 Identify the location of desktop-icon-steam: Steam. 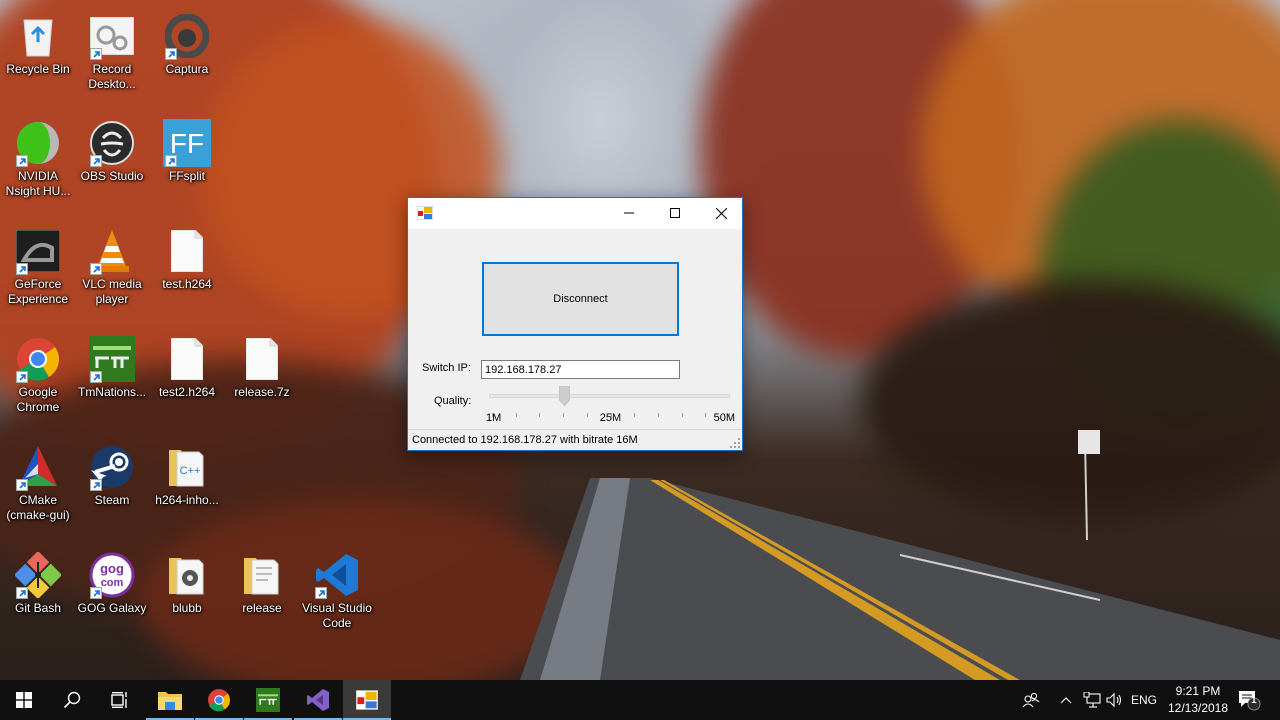
(112, 472).